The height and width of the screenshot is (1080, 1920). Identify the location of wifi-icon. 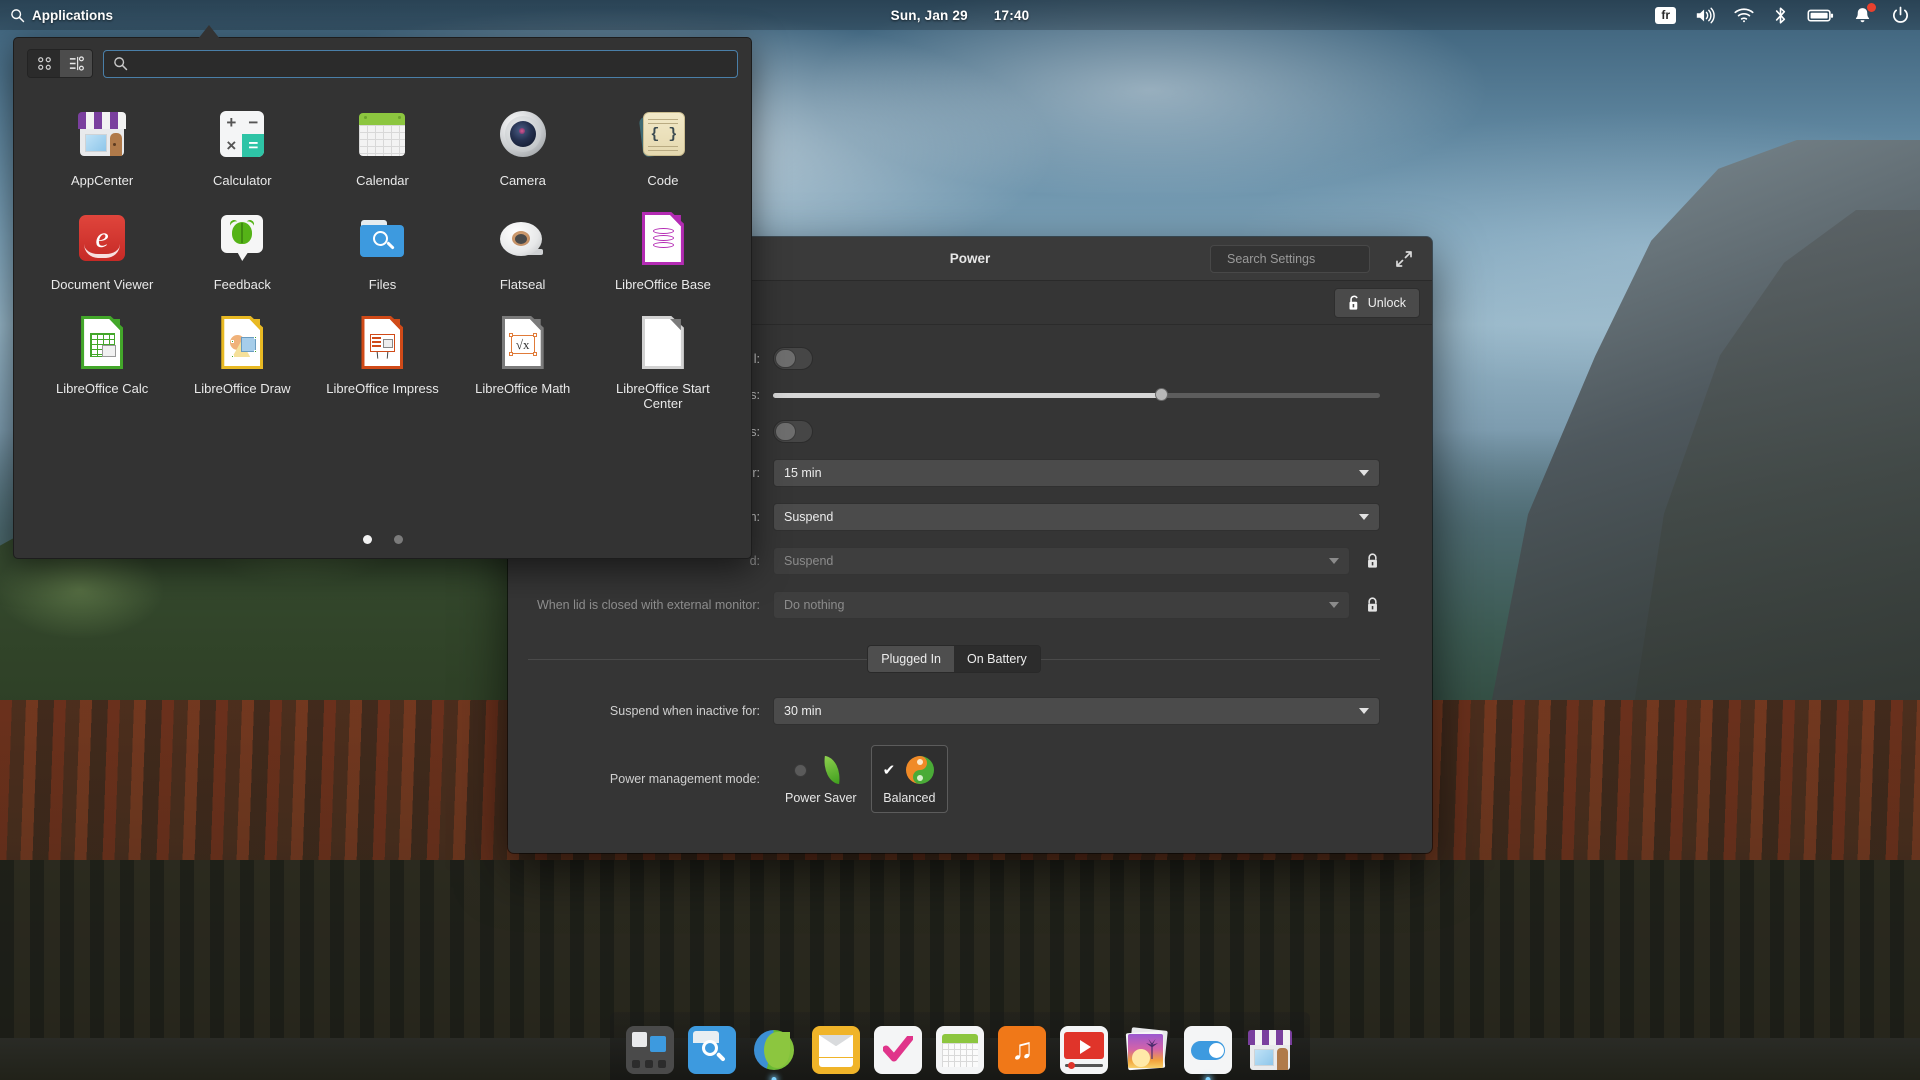
(1744, 15).